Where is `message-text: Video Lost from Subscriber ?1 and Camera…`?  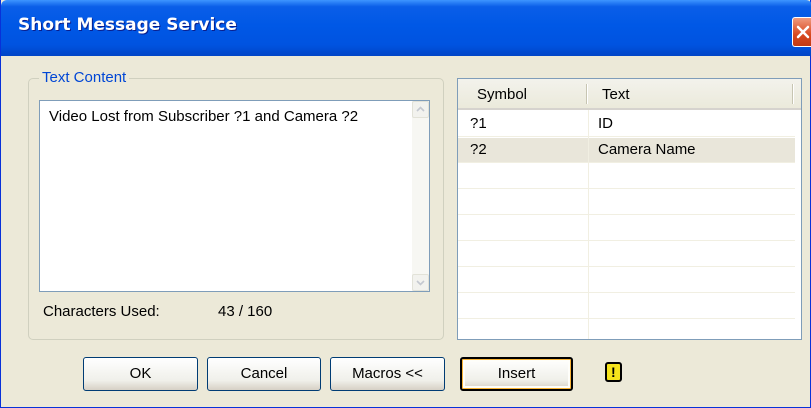 message-text: Video Lost from Subscriber ?1 and Camera… is located at coordinates (204, 116).